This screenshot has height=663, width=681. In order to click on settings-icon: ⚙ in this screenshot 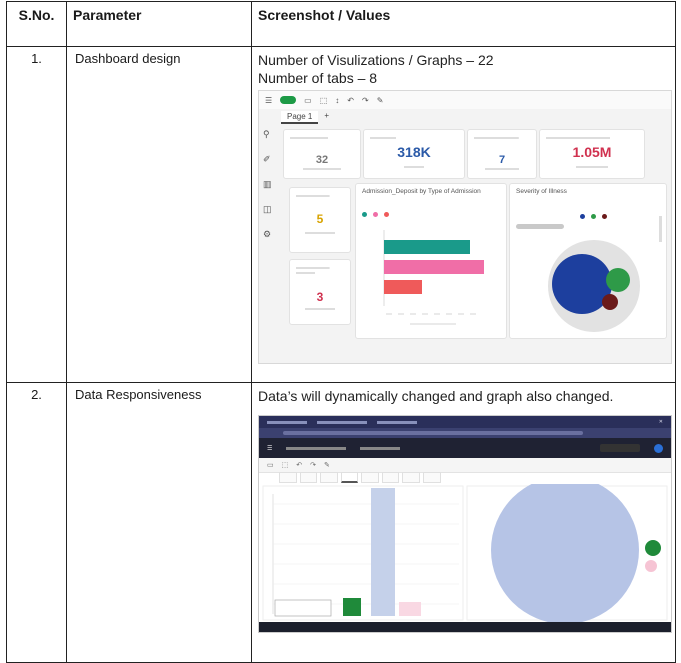, I will do `click(267, 234)`.